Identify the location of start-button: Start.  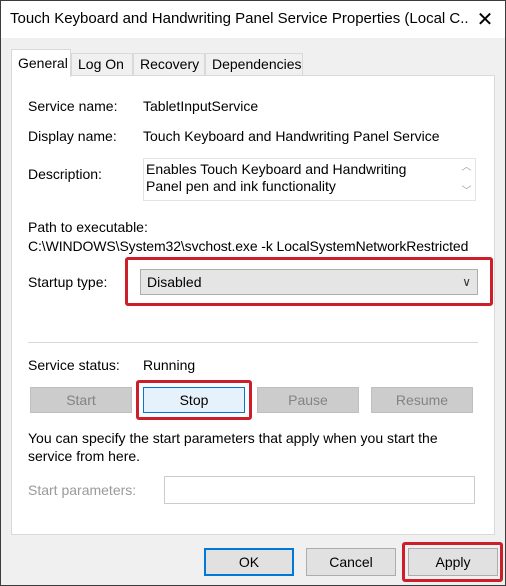
(81, 400).